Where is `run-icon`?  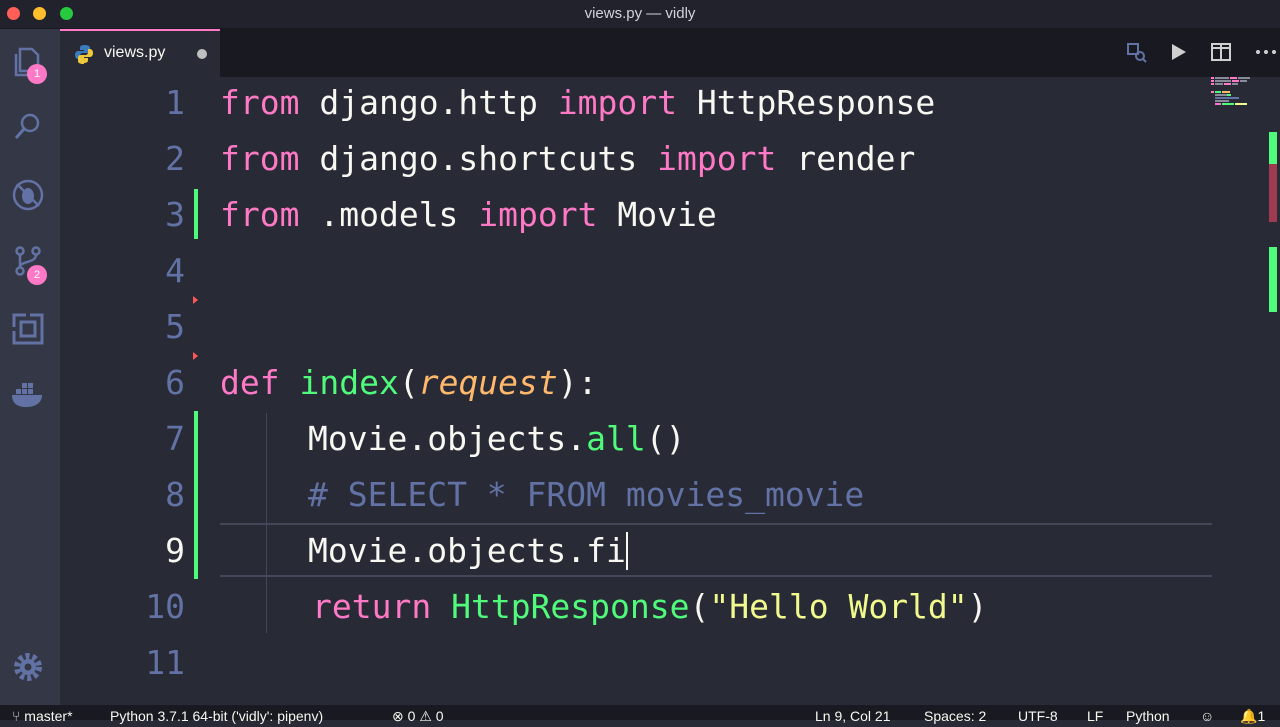 run-icon is located at coordinates (1178, 52).